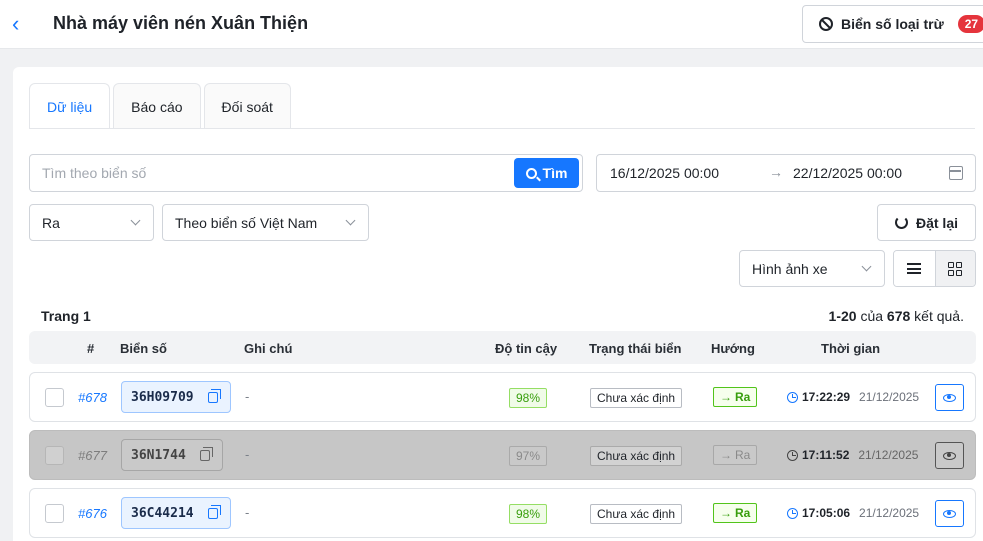 This screenshot has height=541, width=983. Describe the element at coordinates (664, 173) in the screenshot. I see `date-from: 16/12/2025 00:00` at that location.